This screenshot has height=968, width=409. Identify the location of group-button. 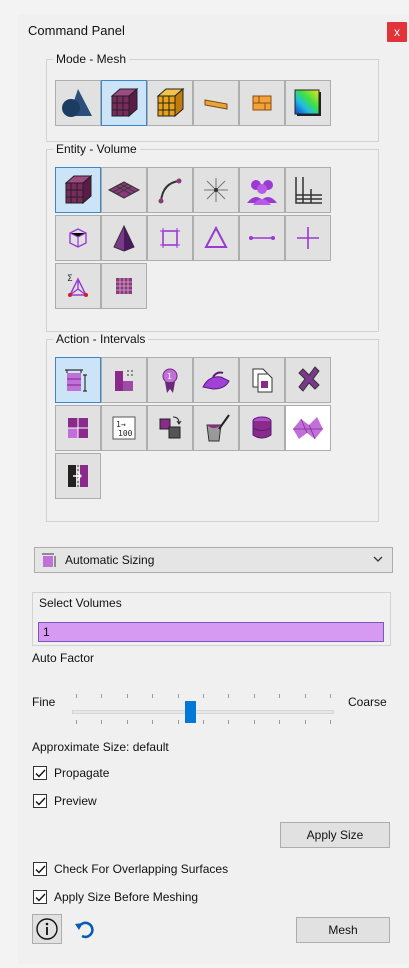
(262, 190).